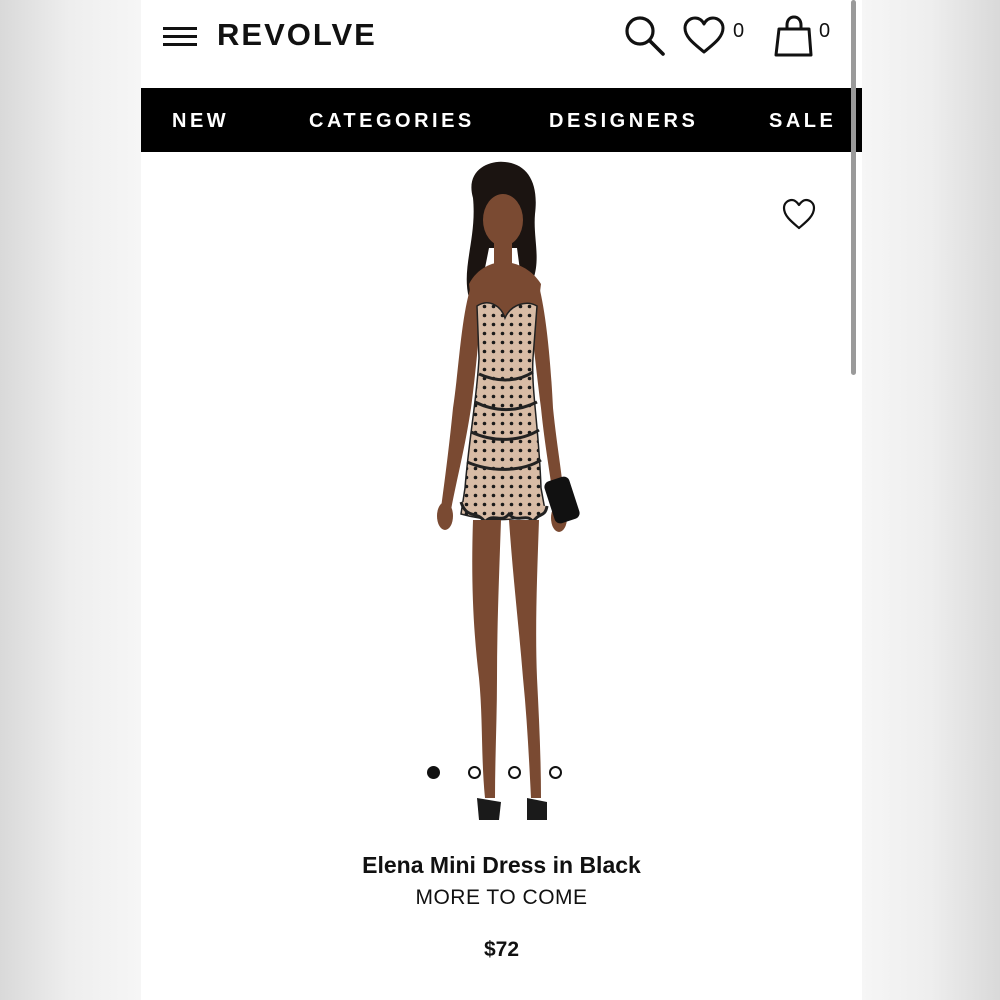 The width and height of the screenshot is (1000, 1000). What do you see at coordinates (802, 121) in the screenshot?
I see `nav-item-sale: SALE` at bounding box center [802, 121].